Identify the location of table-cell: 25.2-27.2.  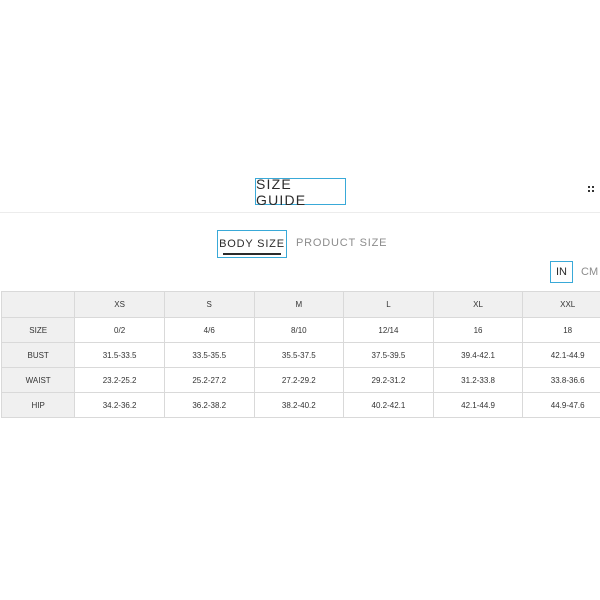
(209, 380).